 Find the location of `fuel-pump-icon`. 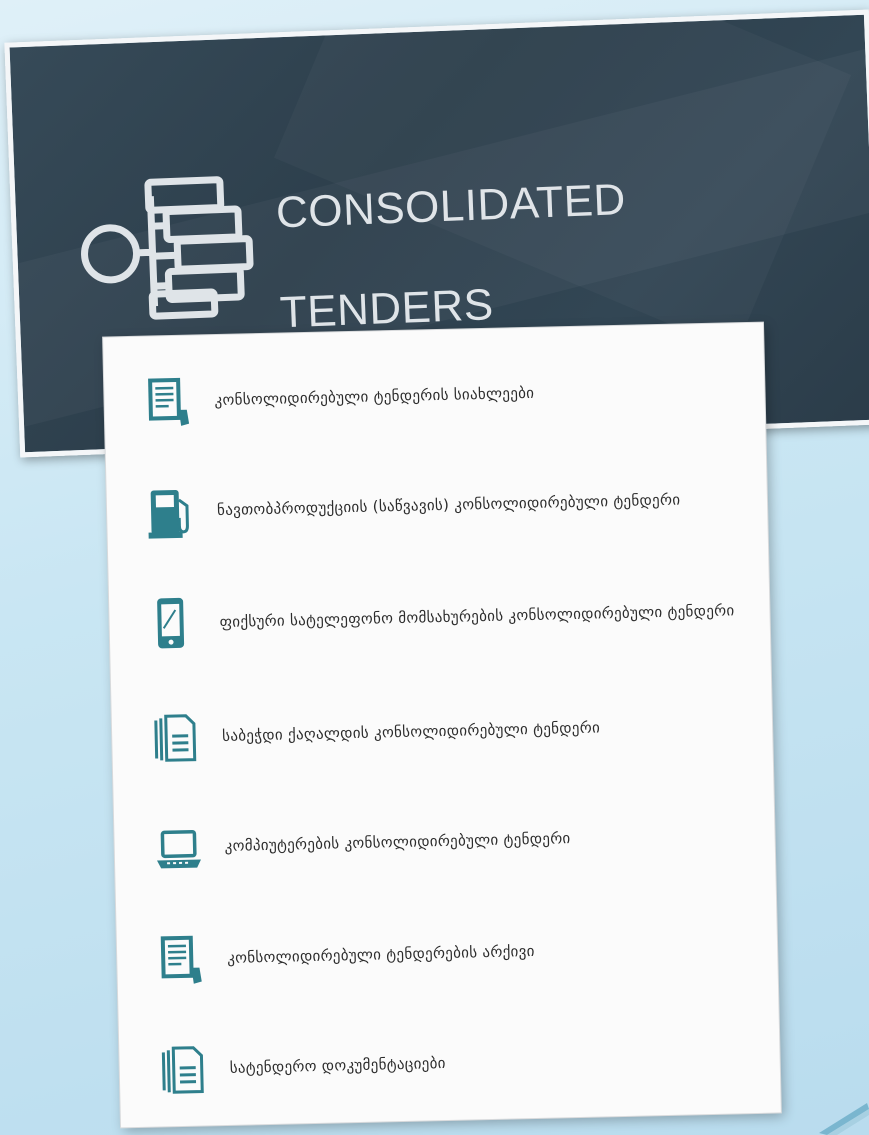

fuel-pump-icon is located at coordinates (168, 514).